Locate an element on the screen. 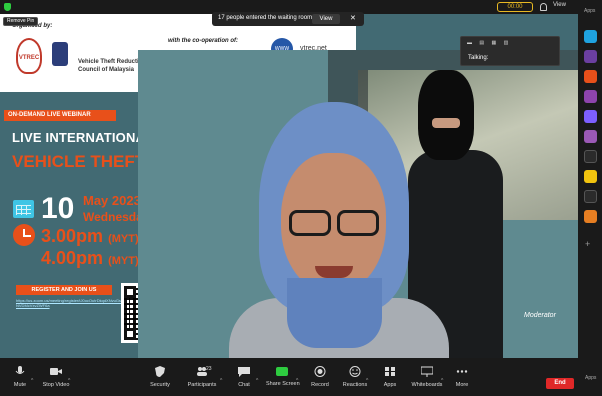 The image size is (602, 396). close-icon: ✕ is located at coordinates (353, 18).